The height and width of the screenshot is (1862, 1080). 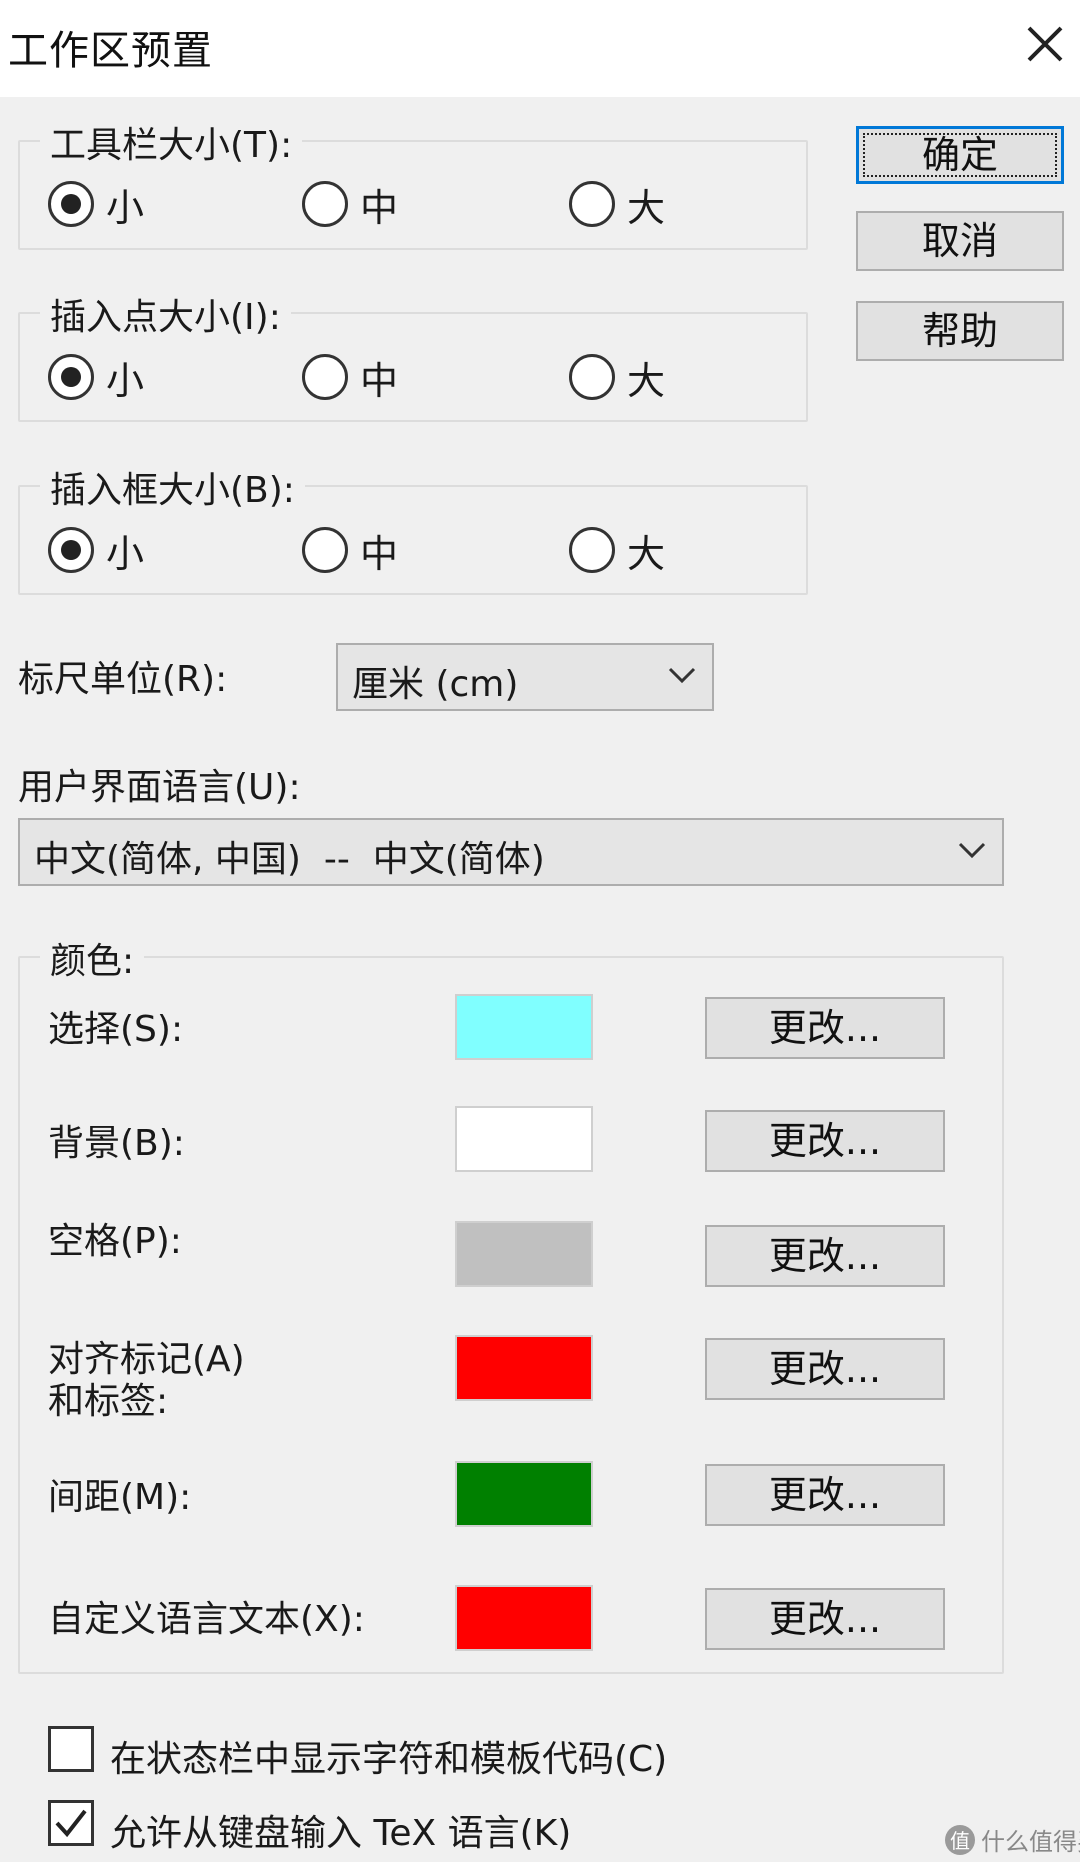 I want to click on insertion-box-size-legend: 插入框大小(B):, so click(x=172, y=487).